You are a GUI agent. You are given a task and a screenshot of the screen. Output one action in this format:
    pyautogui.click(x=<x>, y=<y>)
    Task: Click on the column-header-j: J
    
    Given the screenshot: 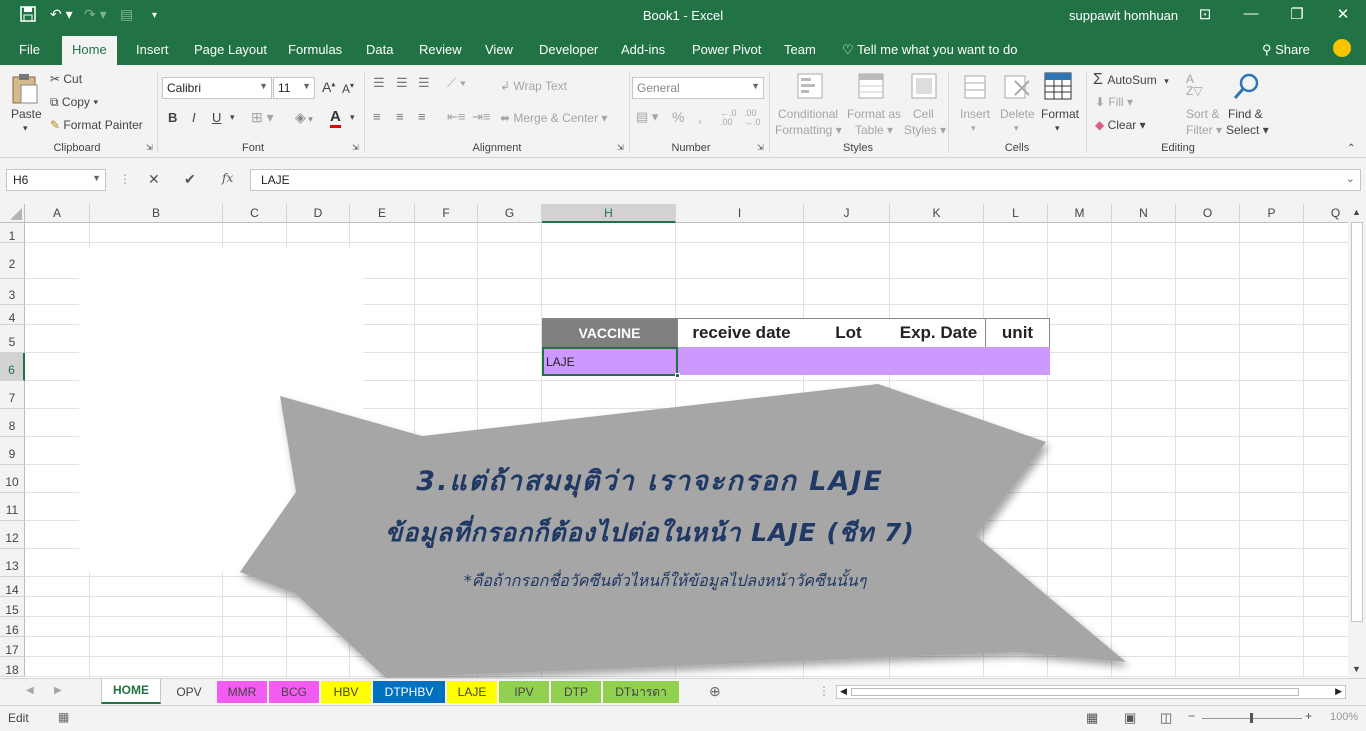 What is the action you would take?
    pyautogui.click(x=847, y=213)
    